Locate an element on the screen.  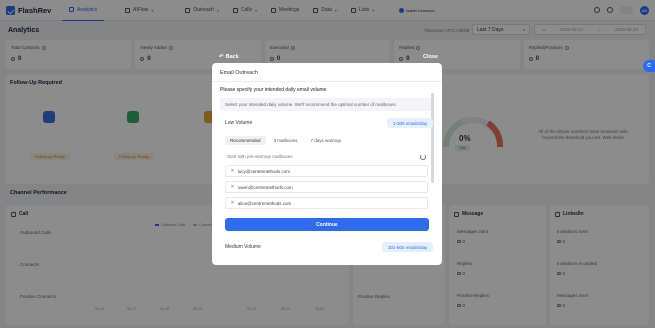
modal-title: Email Outreach is located at coordinates (239, 73).